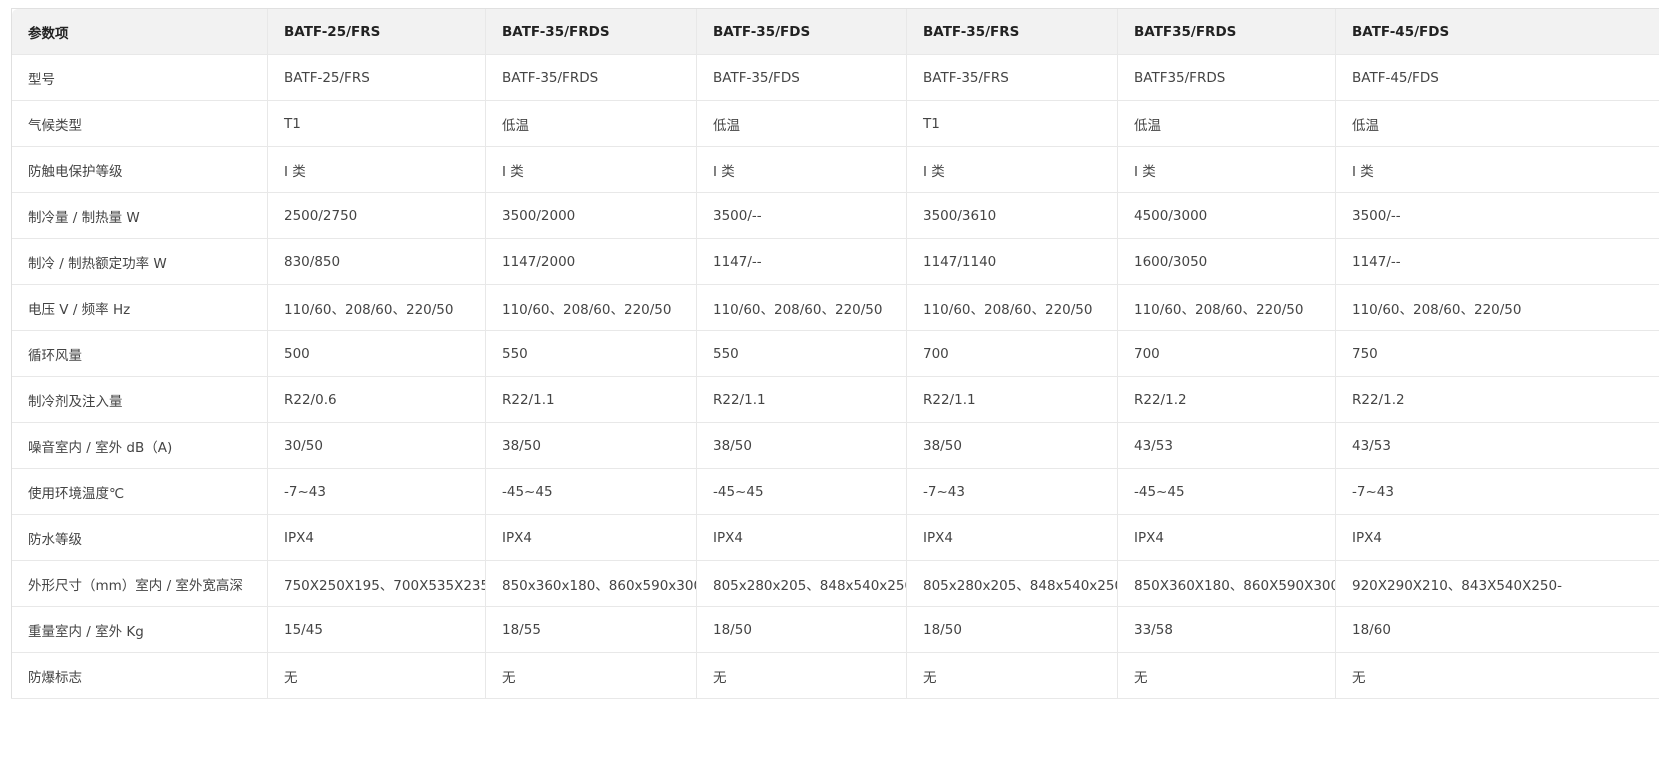 The height and width of the screenshot is (758, 1659). Describe the element at coordinates (1226, 77) in the screenshot. I see `table-cell: BATF35/FRDS` at that location.